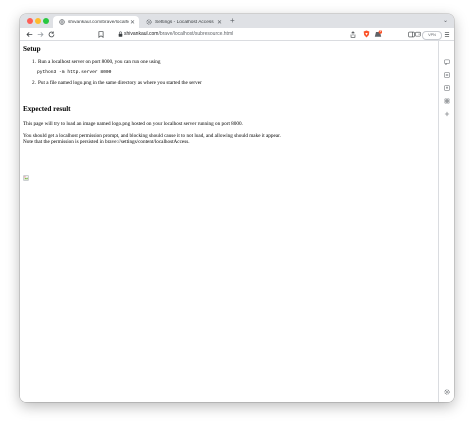 Image resolution: width=474 pixels, height=428 pixels. I want to click on url-path: /brave/localhost/subresource.html, so click(196, 34).